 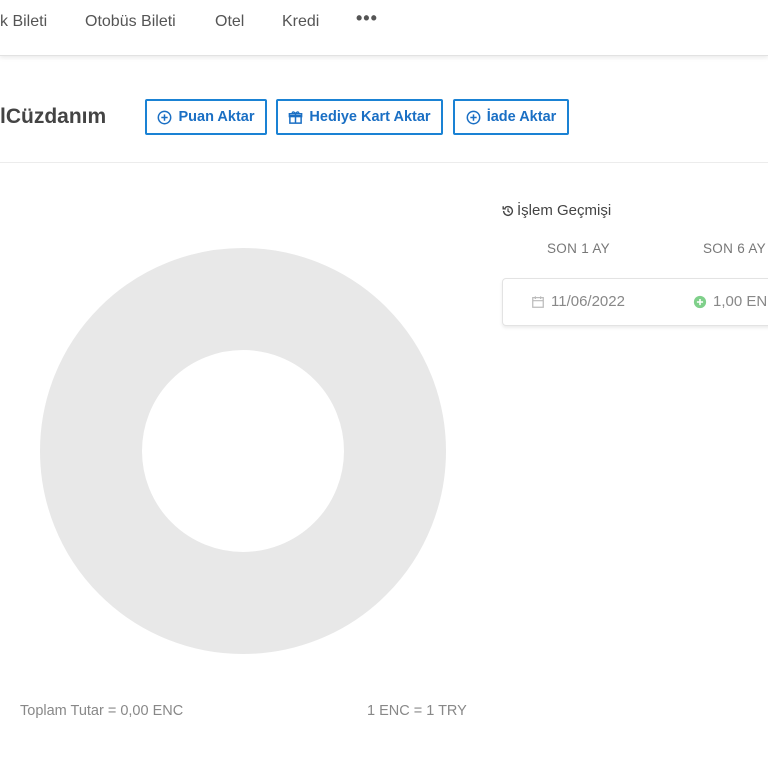 I want to click on section-divider, so click(x=384, y=162).